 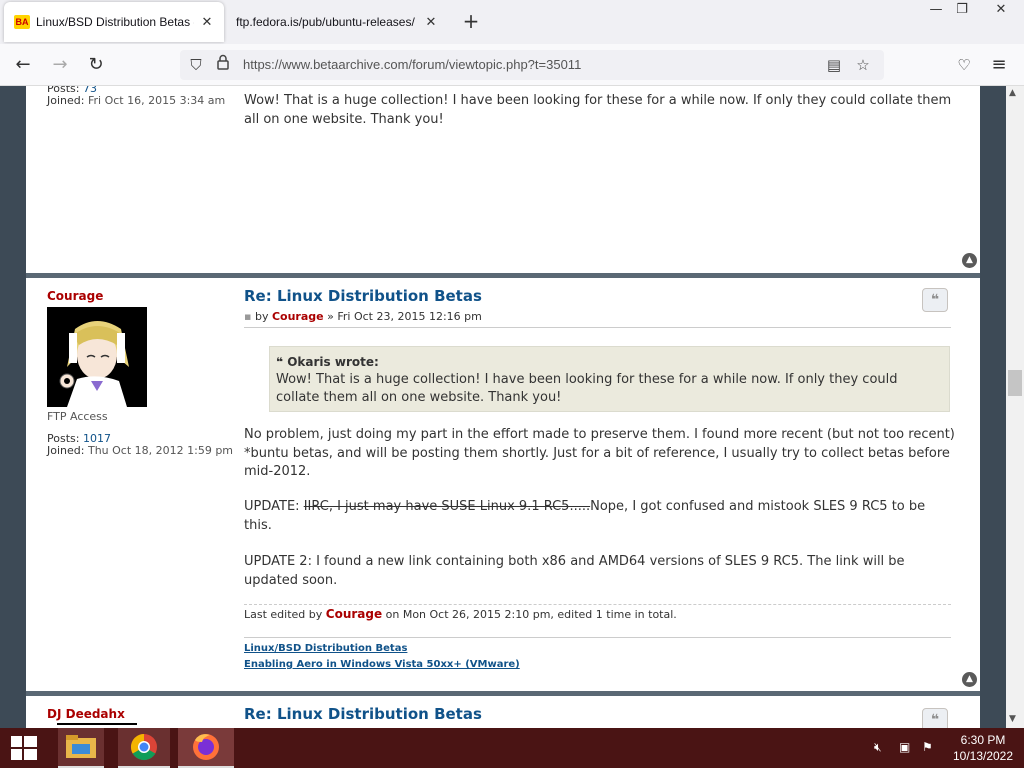 I want to click on joined-date: Joined: Thu Oct 18, 2012 1:59 pm, so click(x=140, y=450).